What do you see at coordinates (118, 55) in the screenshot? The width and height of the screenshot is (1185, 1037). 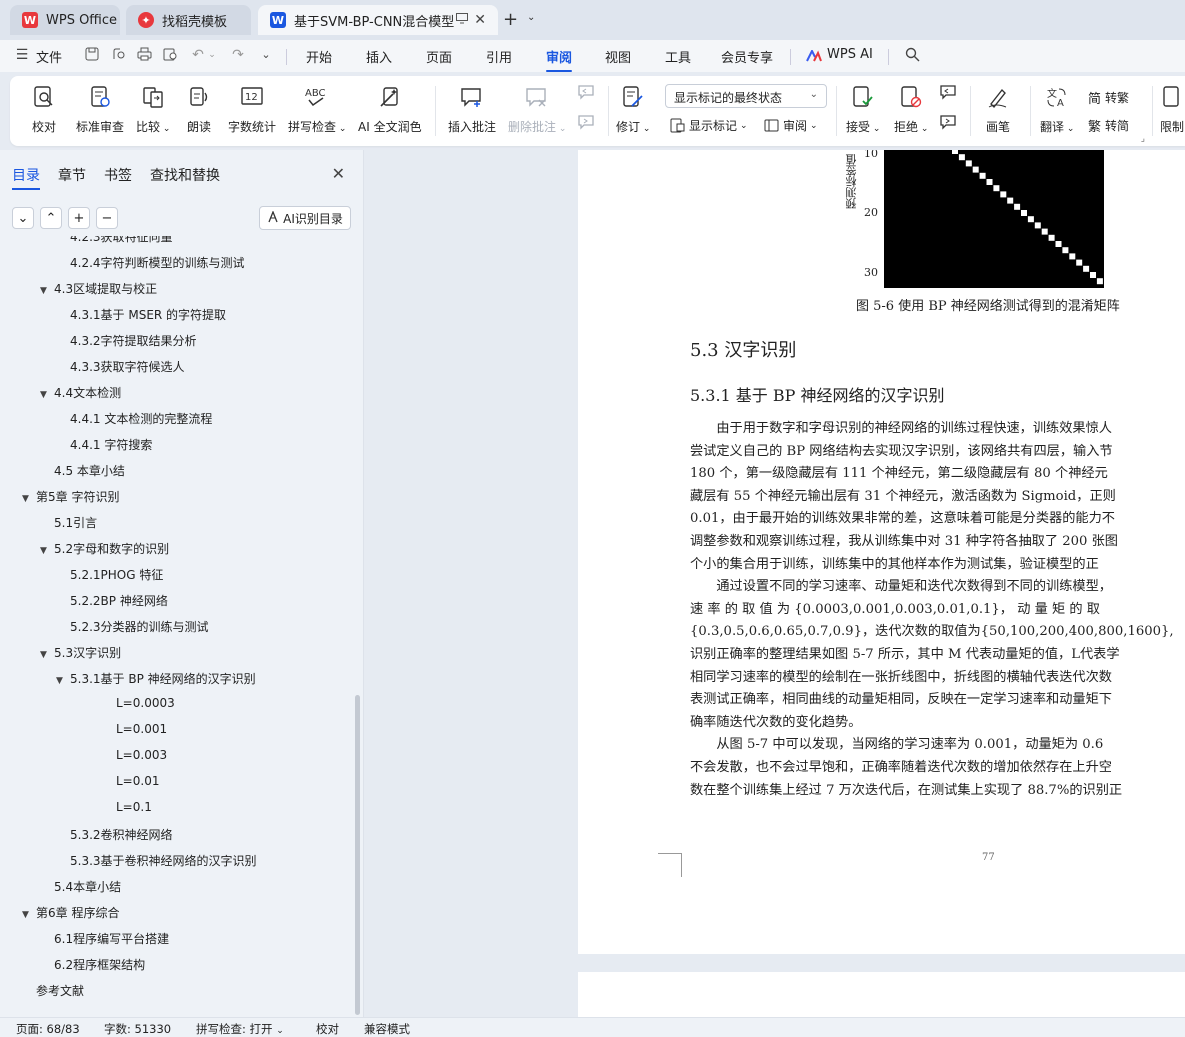 I see `export-icon` at bounding box center [118, 55].